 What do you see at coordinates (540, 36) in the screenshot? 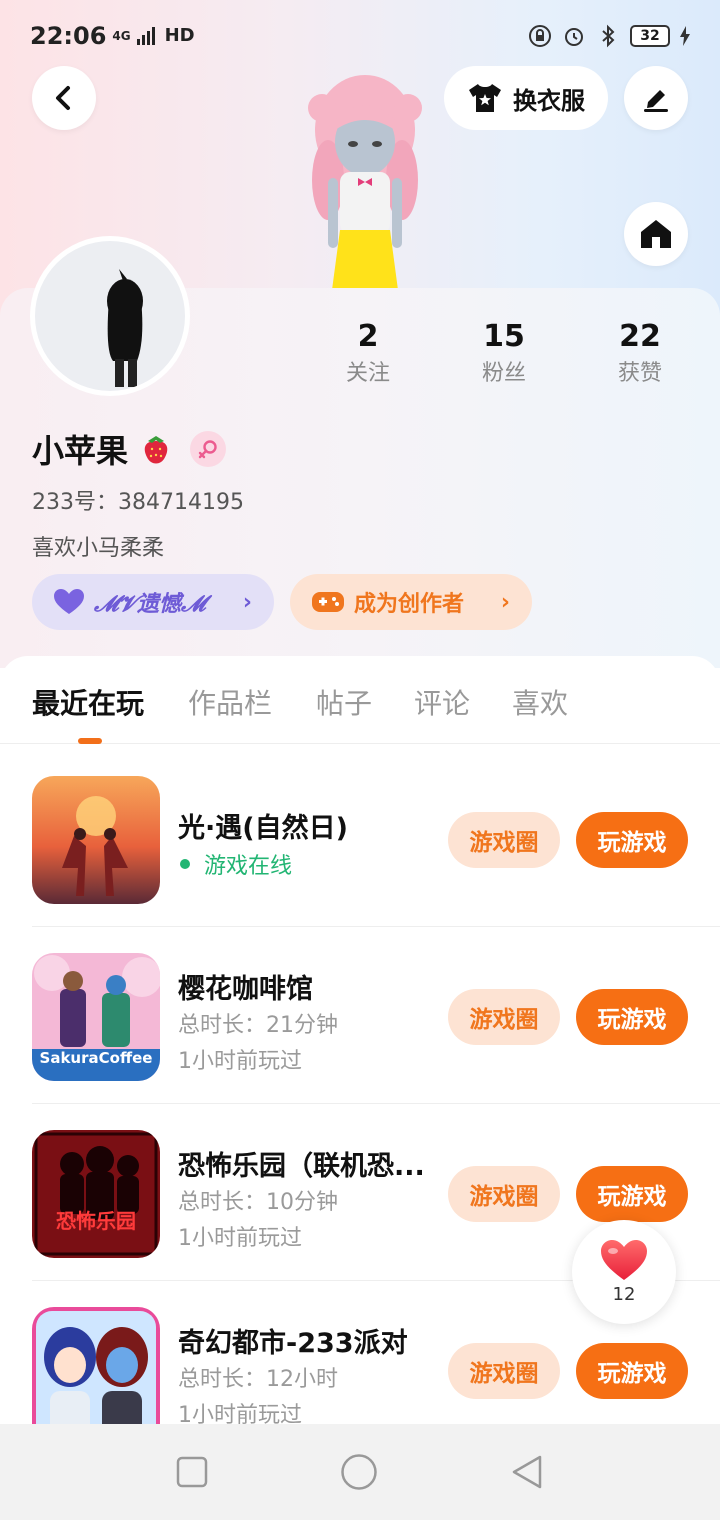
I see `lock-rotation-icon` at bounding box center [540, 36].